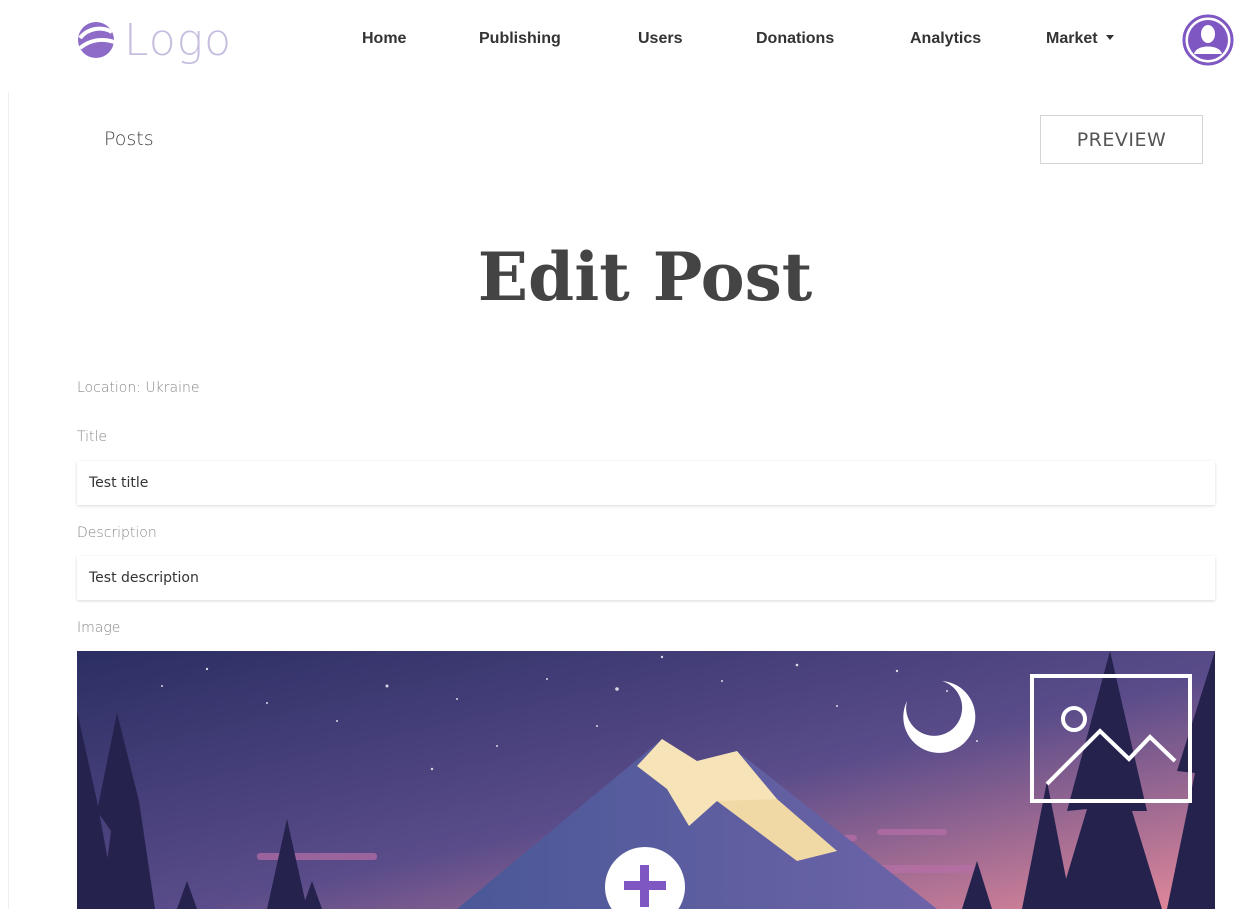  I want to click on title-label: Title, so click(92, 437).